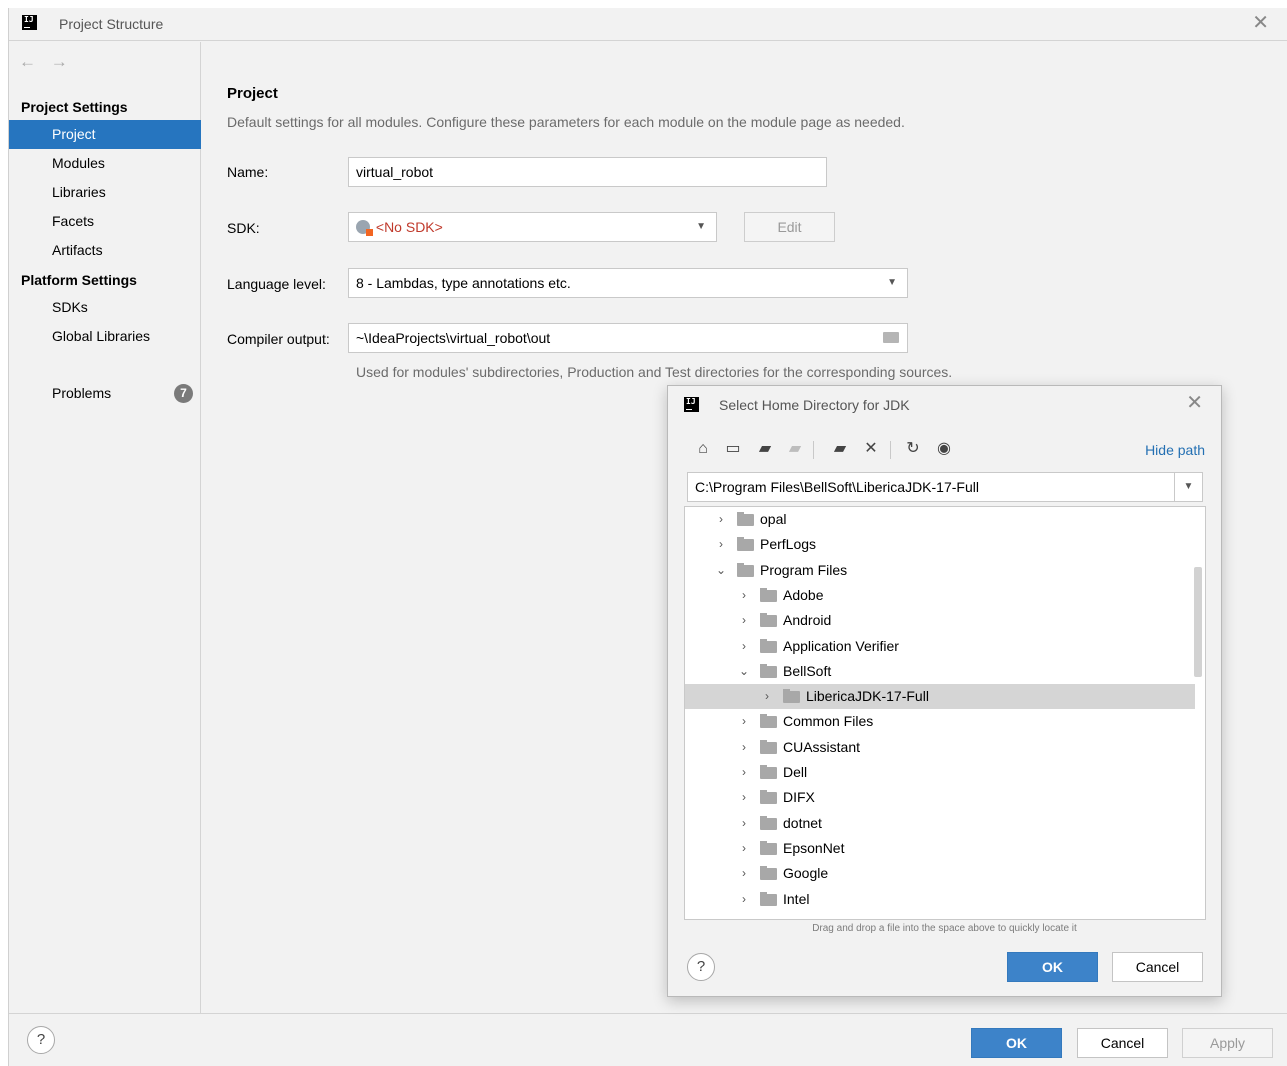  I want to click on intellij-logo-icon: IJ, so click(29, 22).